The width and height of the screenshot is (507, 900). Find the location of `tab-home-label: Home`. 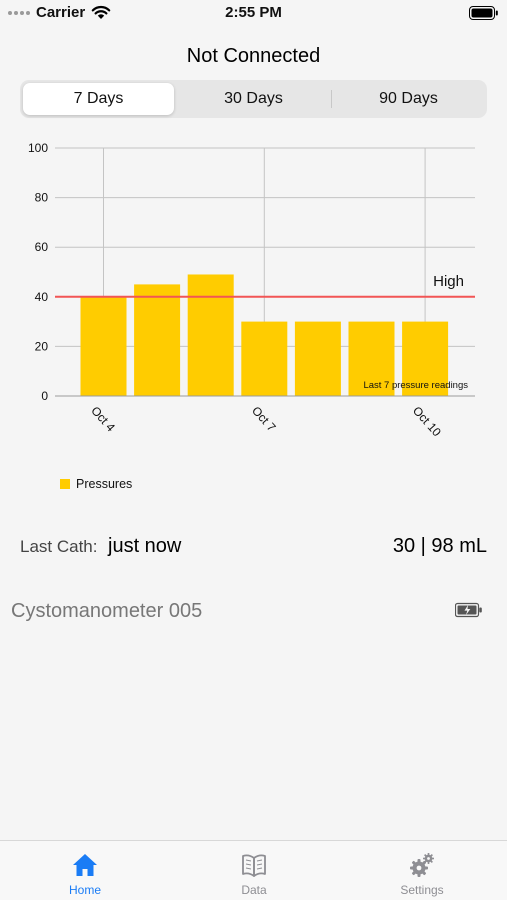

tab-home-label: Home is located at coordinates (84, 890).